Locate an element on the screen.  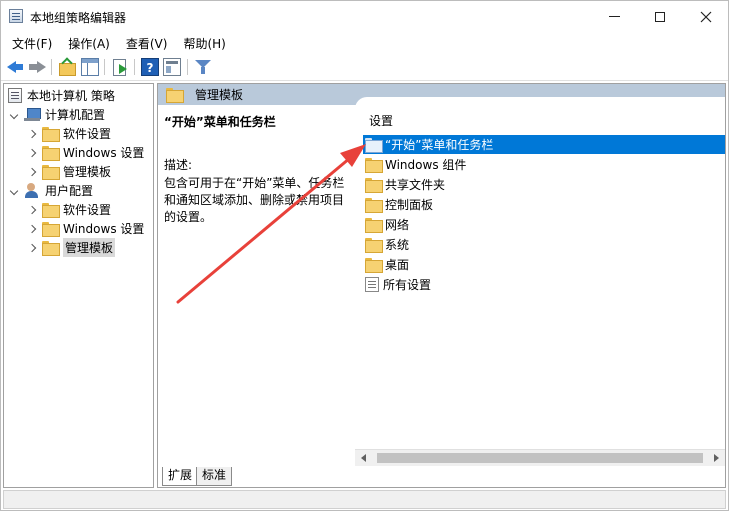
list-item-label: 共享文件夹 is located at coordinates (415, 185).